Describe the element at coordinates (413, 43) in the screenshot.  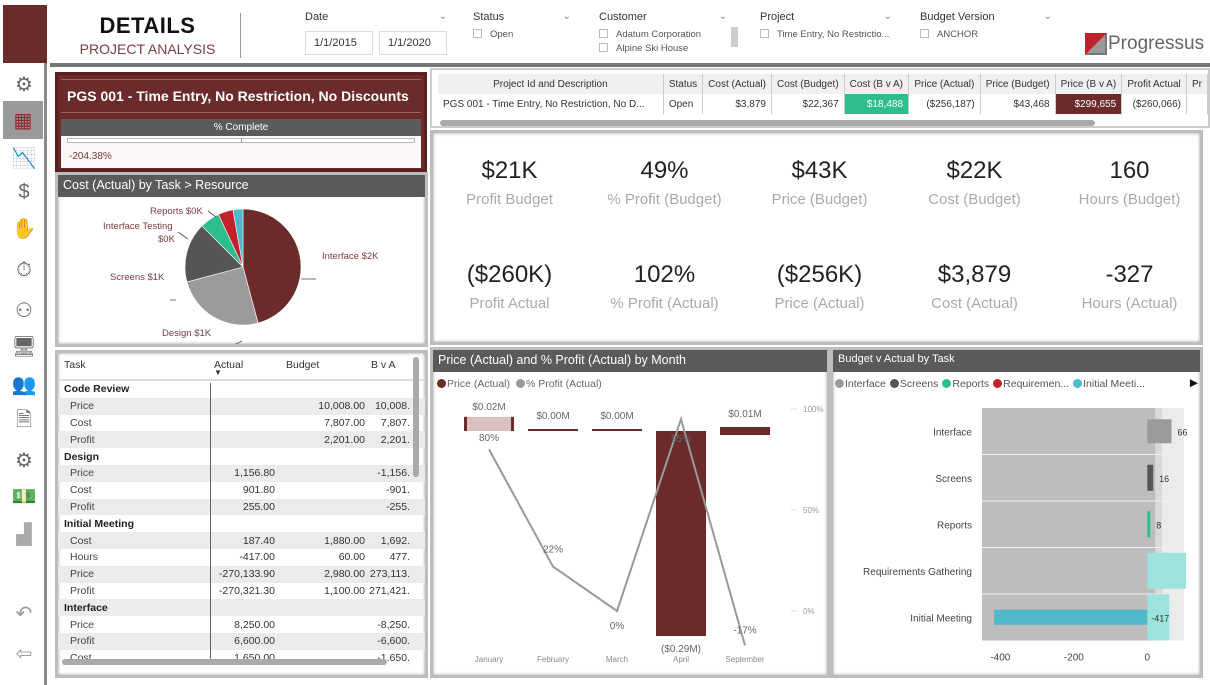
I see `date-to-input: 1/1/2020` at that location.